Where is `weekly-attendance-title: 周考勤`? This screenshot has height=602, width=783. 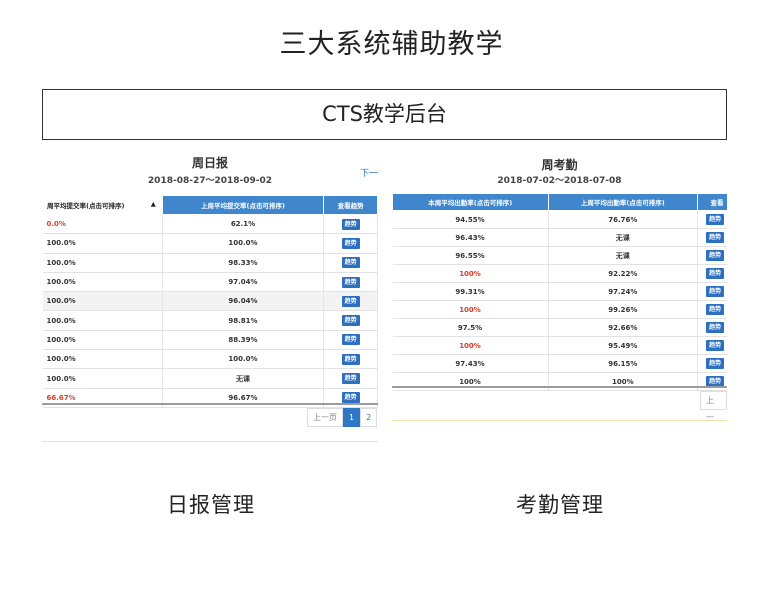 weekly-attendance-title: 周考勤 is located at coordinates (559, 165).